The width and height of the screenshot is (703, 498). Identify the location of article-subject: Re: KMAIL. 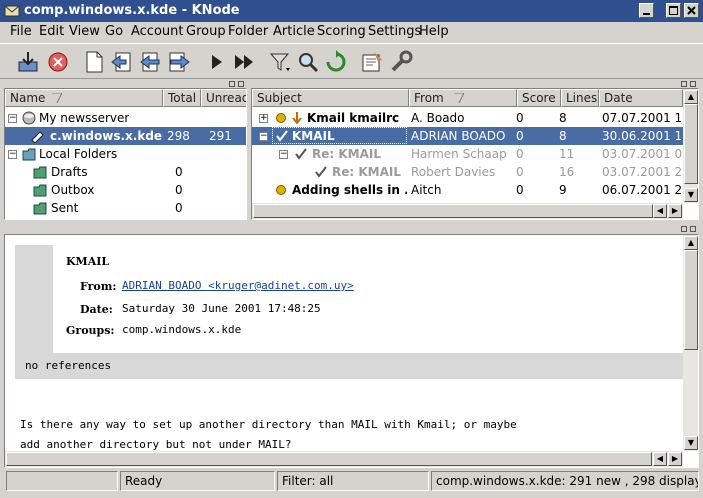
(366, 172).